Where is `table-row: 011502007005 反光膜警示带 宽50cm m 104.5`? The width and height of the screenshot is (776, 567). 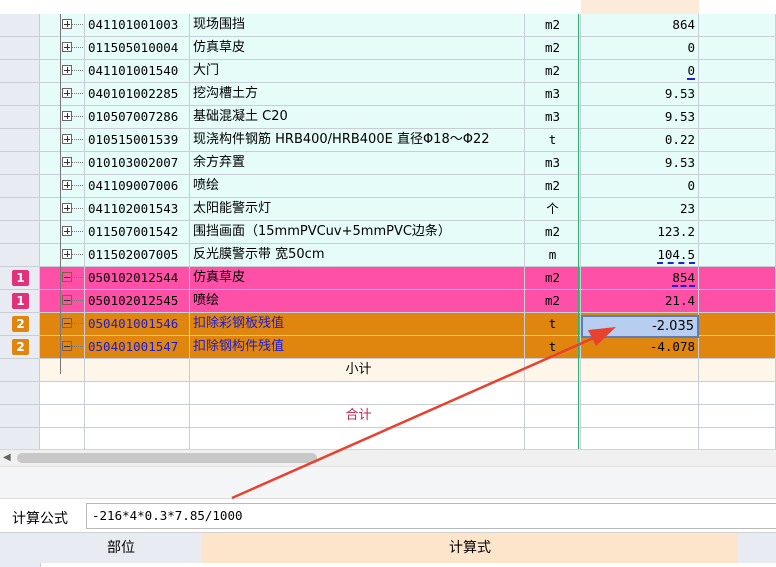 table-row: 011502007005 反光膜警示带 宽50cm m 104.5 is located at coordinates (388, 255).